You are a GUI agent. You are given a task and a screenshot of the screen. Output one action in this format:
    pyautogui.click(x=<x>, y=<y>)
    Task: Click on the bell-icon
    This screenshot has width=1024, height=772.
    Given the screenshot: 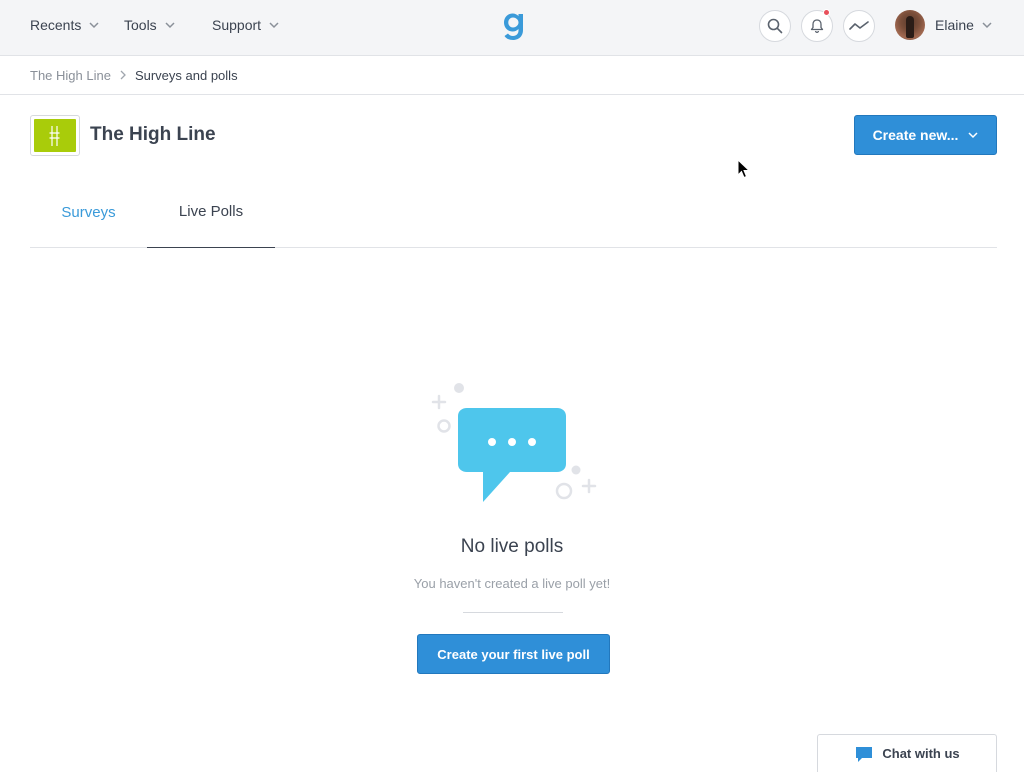 What is the action you would take?
    pyautogui.click(x=817, y=26)
    